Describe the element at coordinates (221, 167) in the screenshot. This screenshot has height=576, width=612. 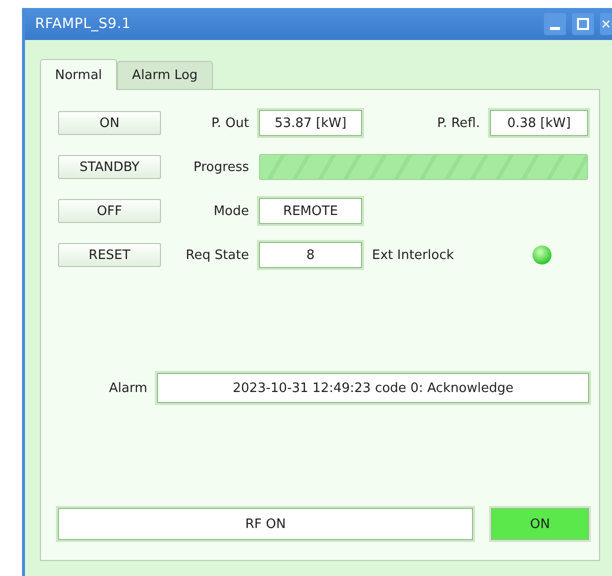
I see `field-label: Progress` at that location.